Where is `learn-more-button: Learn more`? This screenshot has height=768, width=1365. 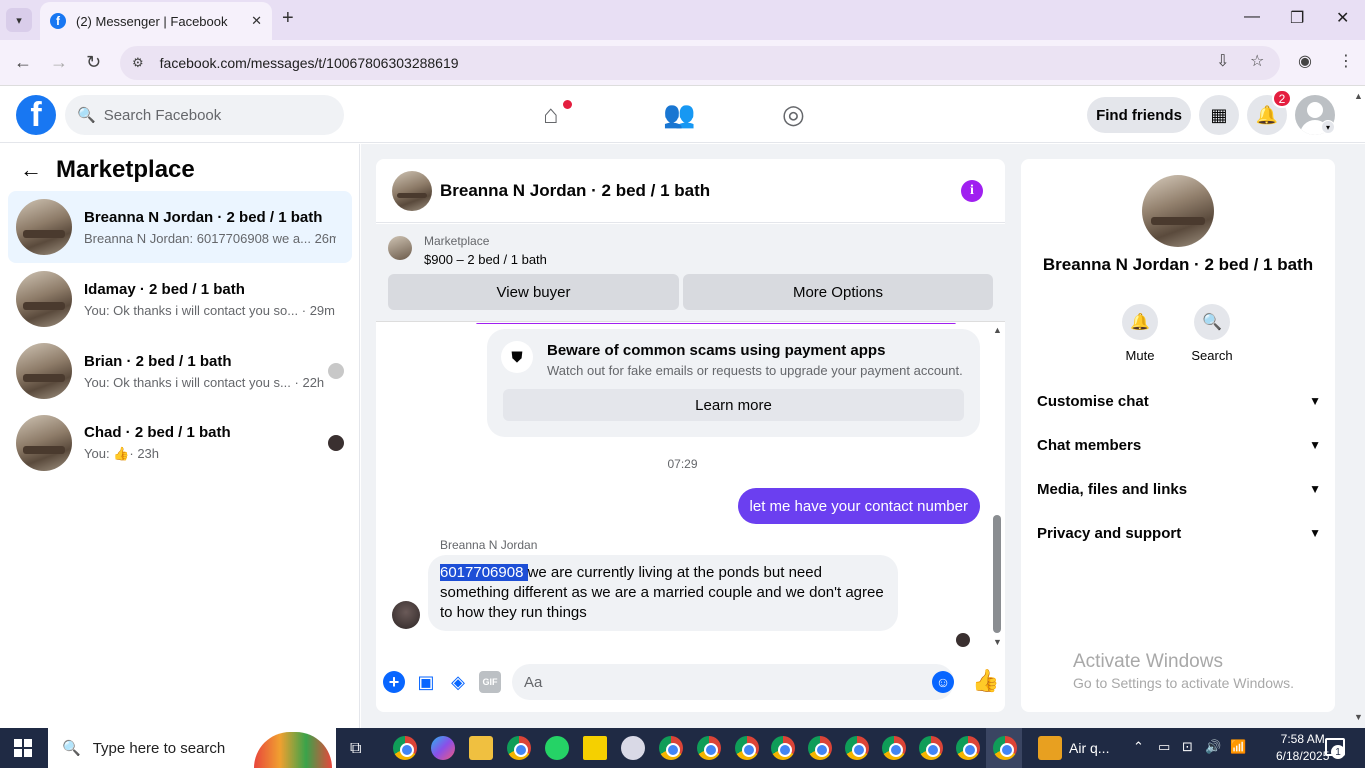 learn-more-button: Learn more is located at coordinates (733, 405).